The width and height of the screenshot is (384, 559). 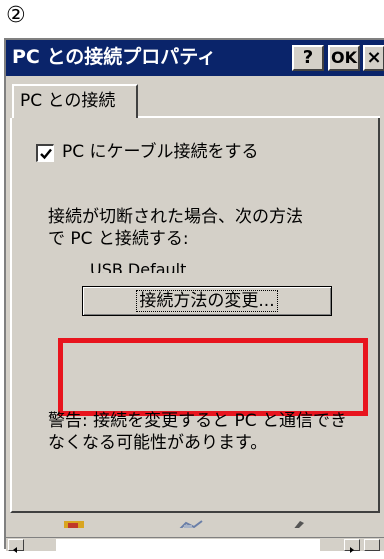 I want to click on window-title: PC との接続プロパティ, so click(x=114, y=57).